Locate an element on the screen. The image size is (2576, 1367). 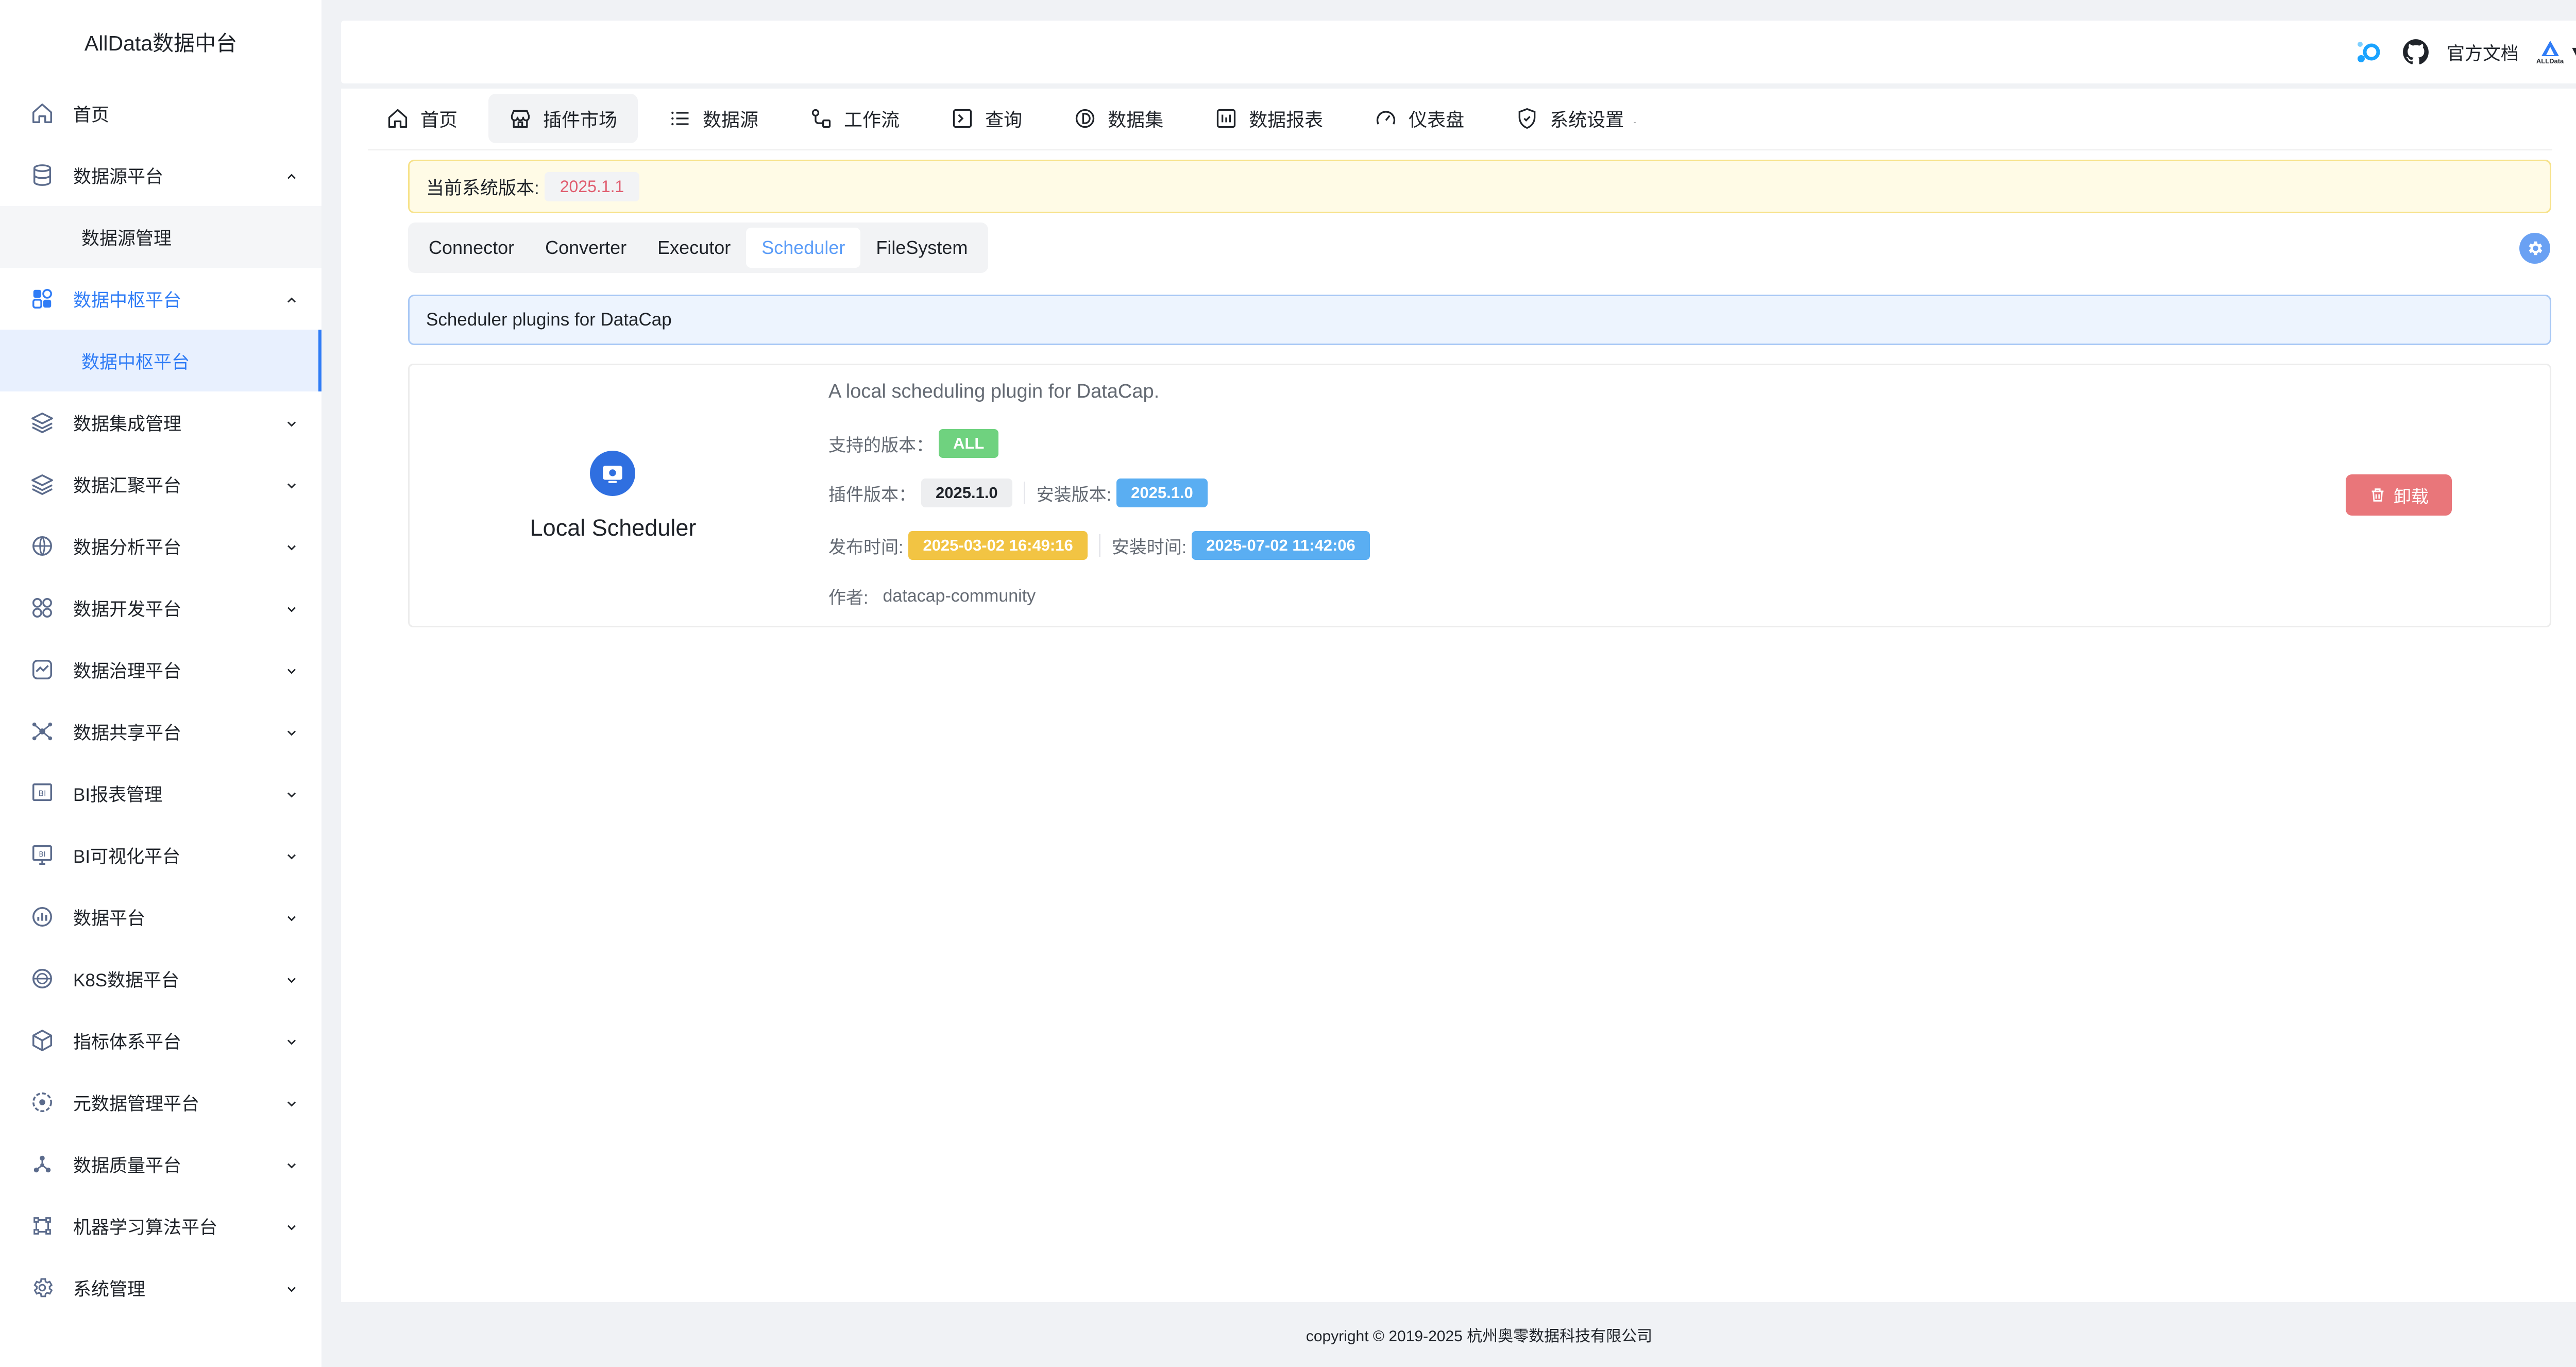
sidebar-item: 数据质量平台 is located at coordinates (160, 1164).